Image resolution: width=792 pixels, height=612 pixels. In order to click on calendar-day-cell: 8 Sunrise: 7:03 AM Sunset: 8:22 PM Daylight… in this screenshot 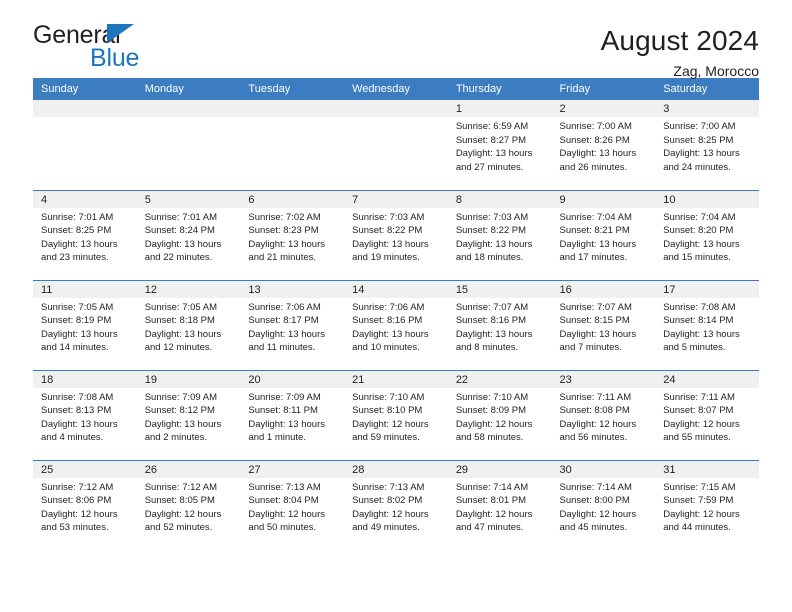, I will do `click(499, 234)`.